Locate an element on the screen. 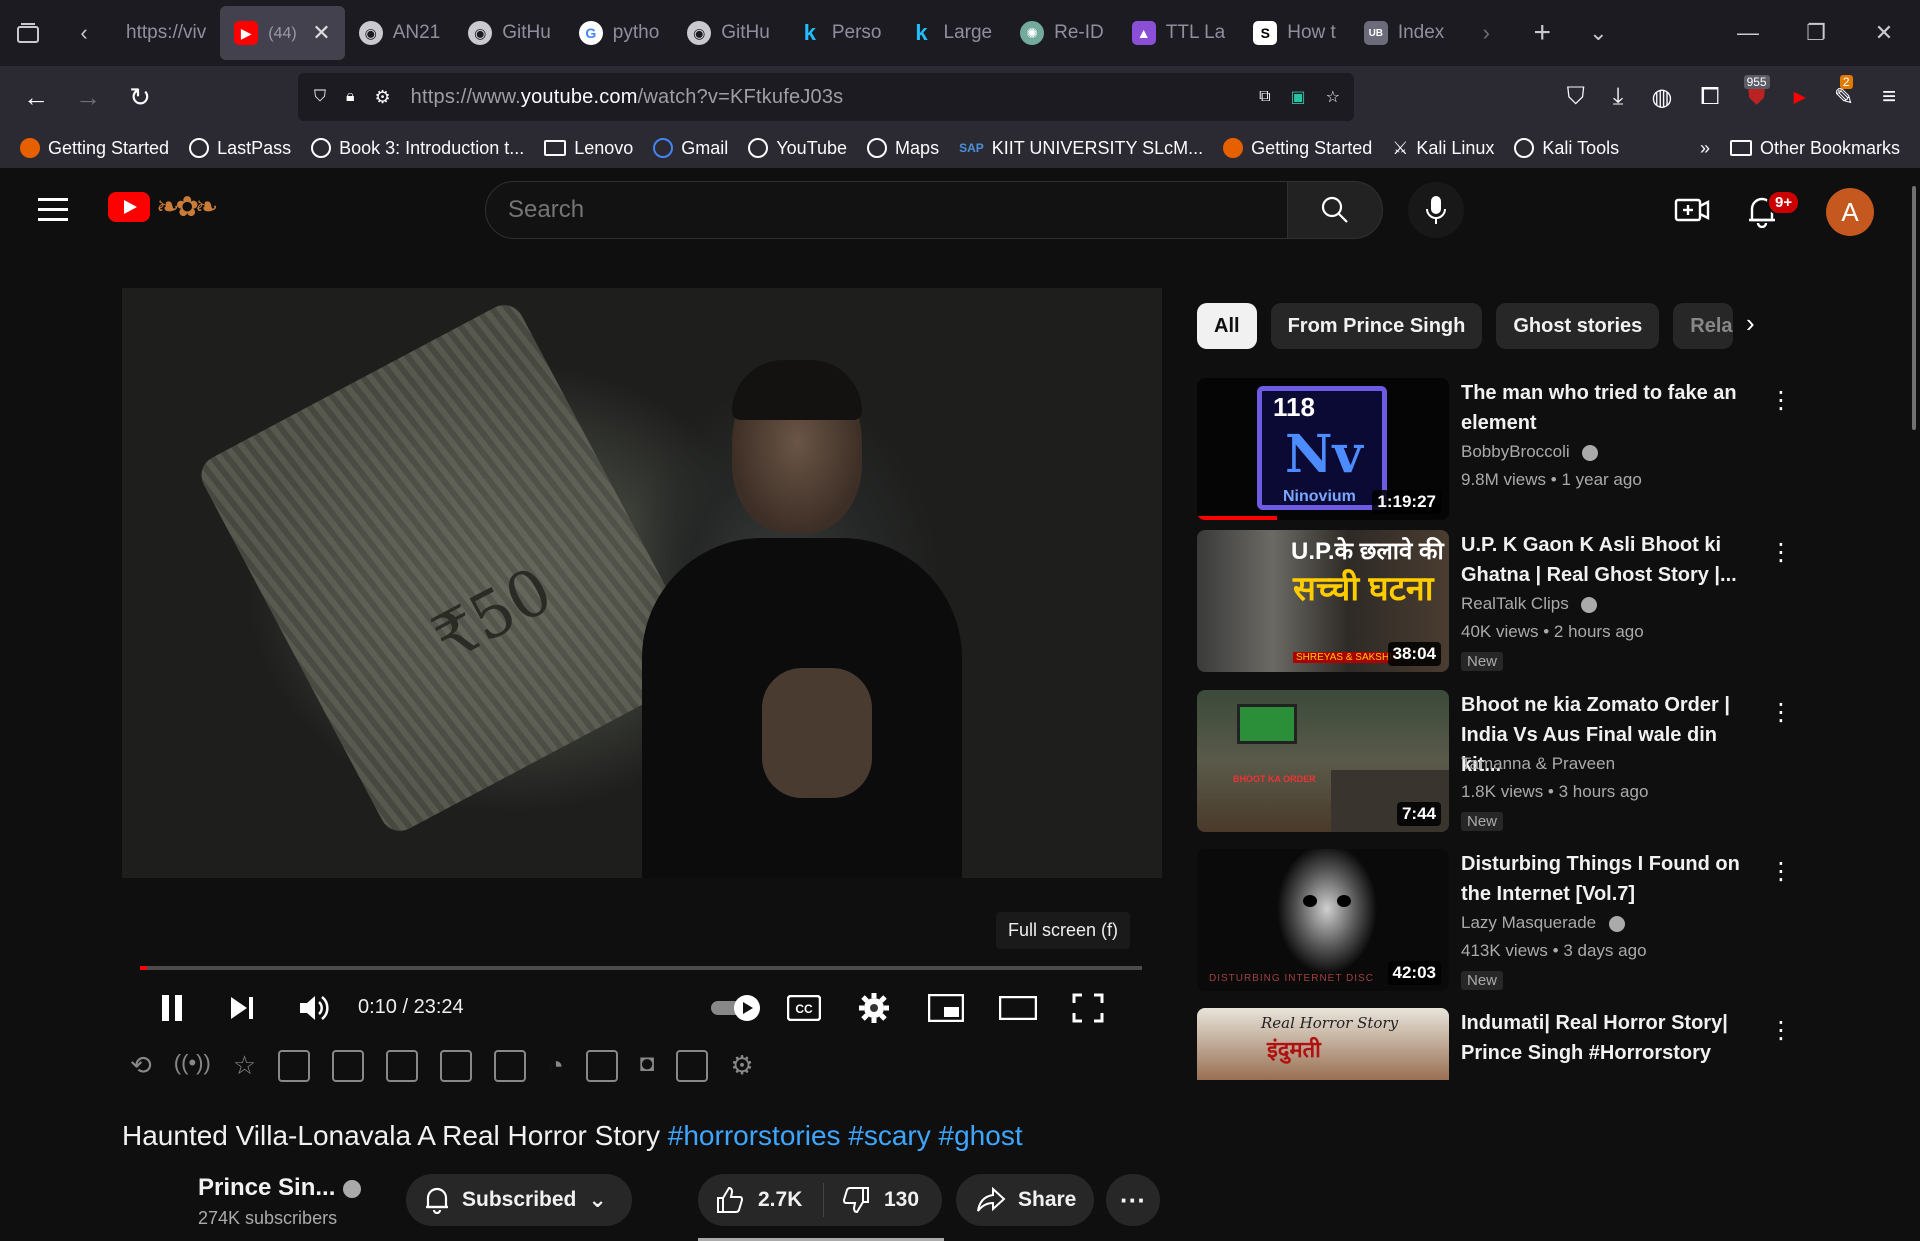  bookmark-item: Maps is located at coordinates (903, 148).